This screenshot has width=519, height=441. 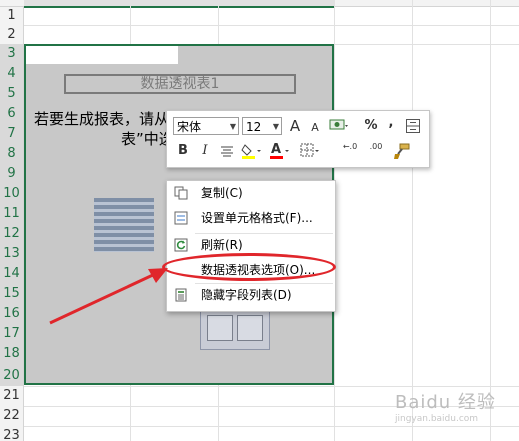 I want to click on red-arrow-annotation, so click(x=108, y=296).